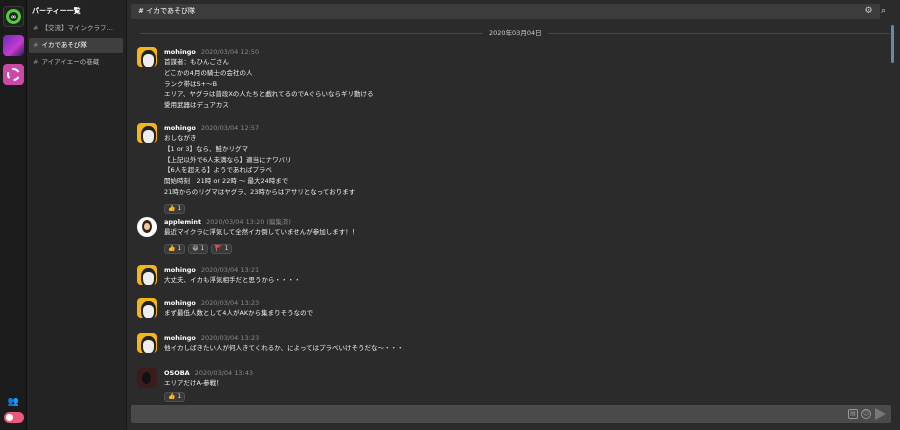 This screenshot has width=900, height=430. I want to click on message-line: ランク帯はS+〜B, so click(191, 83).